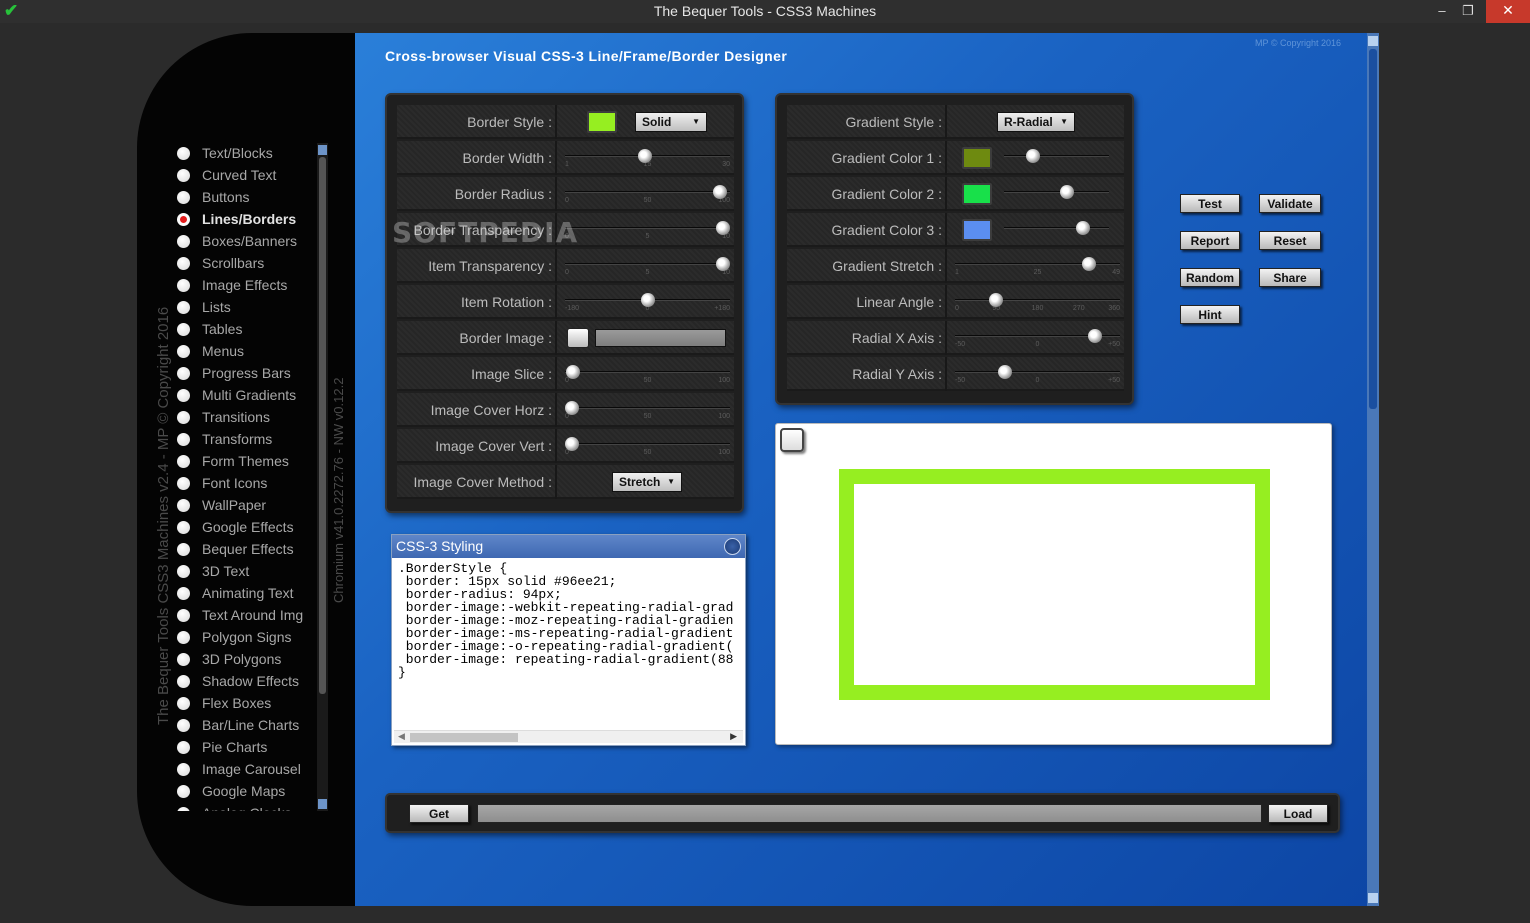  I want to click on sidebar-item-polygon-signs: Polygon Signs, so click(244, 637).